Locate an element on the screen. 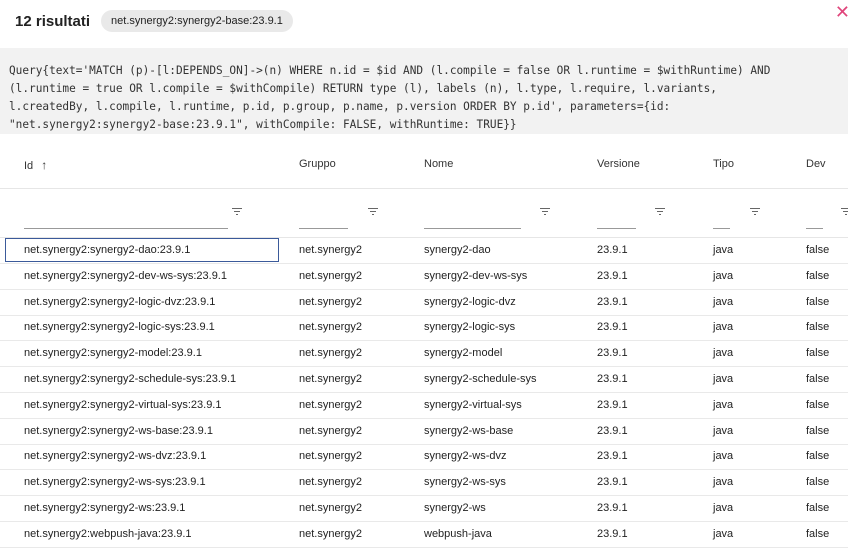  cell-id: net.synergy2:synergy2-virtual-sys:23.9.1 is located at coordinates (123, 404).